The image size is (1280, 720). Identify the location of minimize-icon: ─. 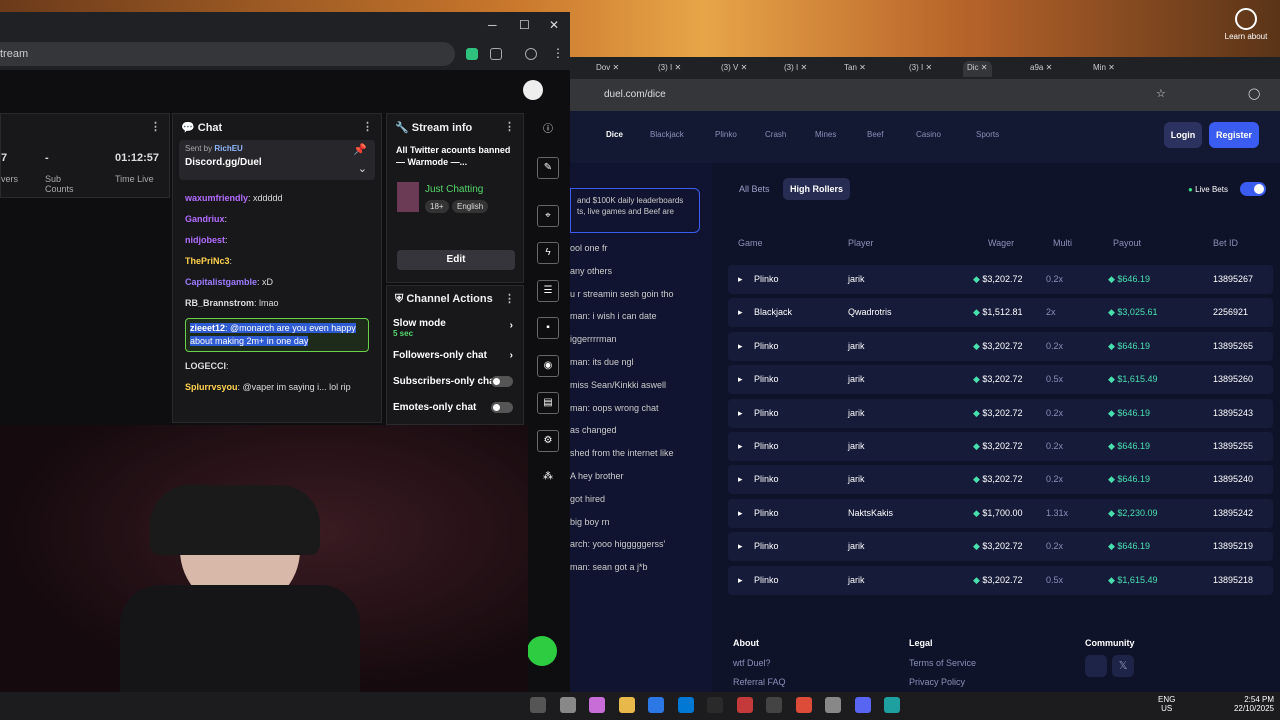
(492, 25).